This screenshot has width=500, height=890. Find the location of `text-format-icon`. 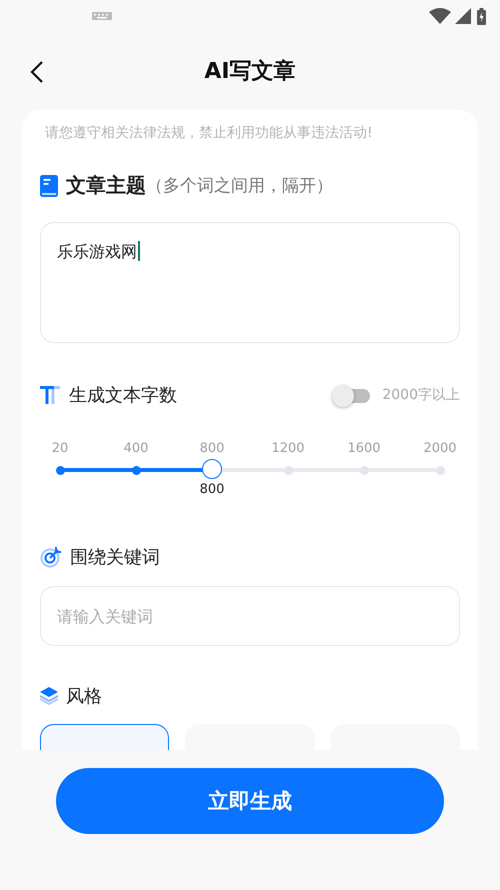

text-format-icon is located at coordinates (50, 395).